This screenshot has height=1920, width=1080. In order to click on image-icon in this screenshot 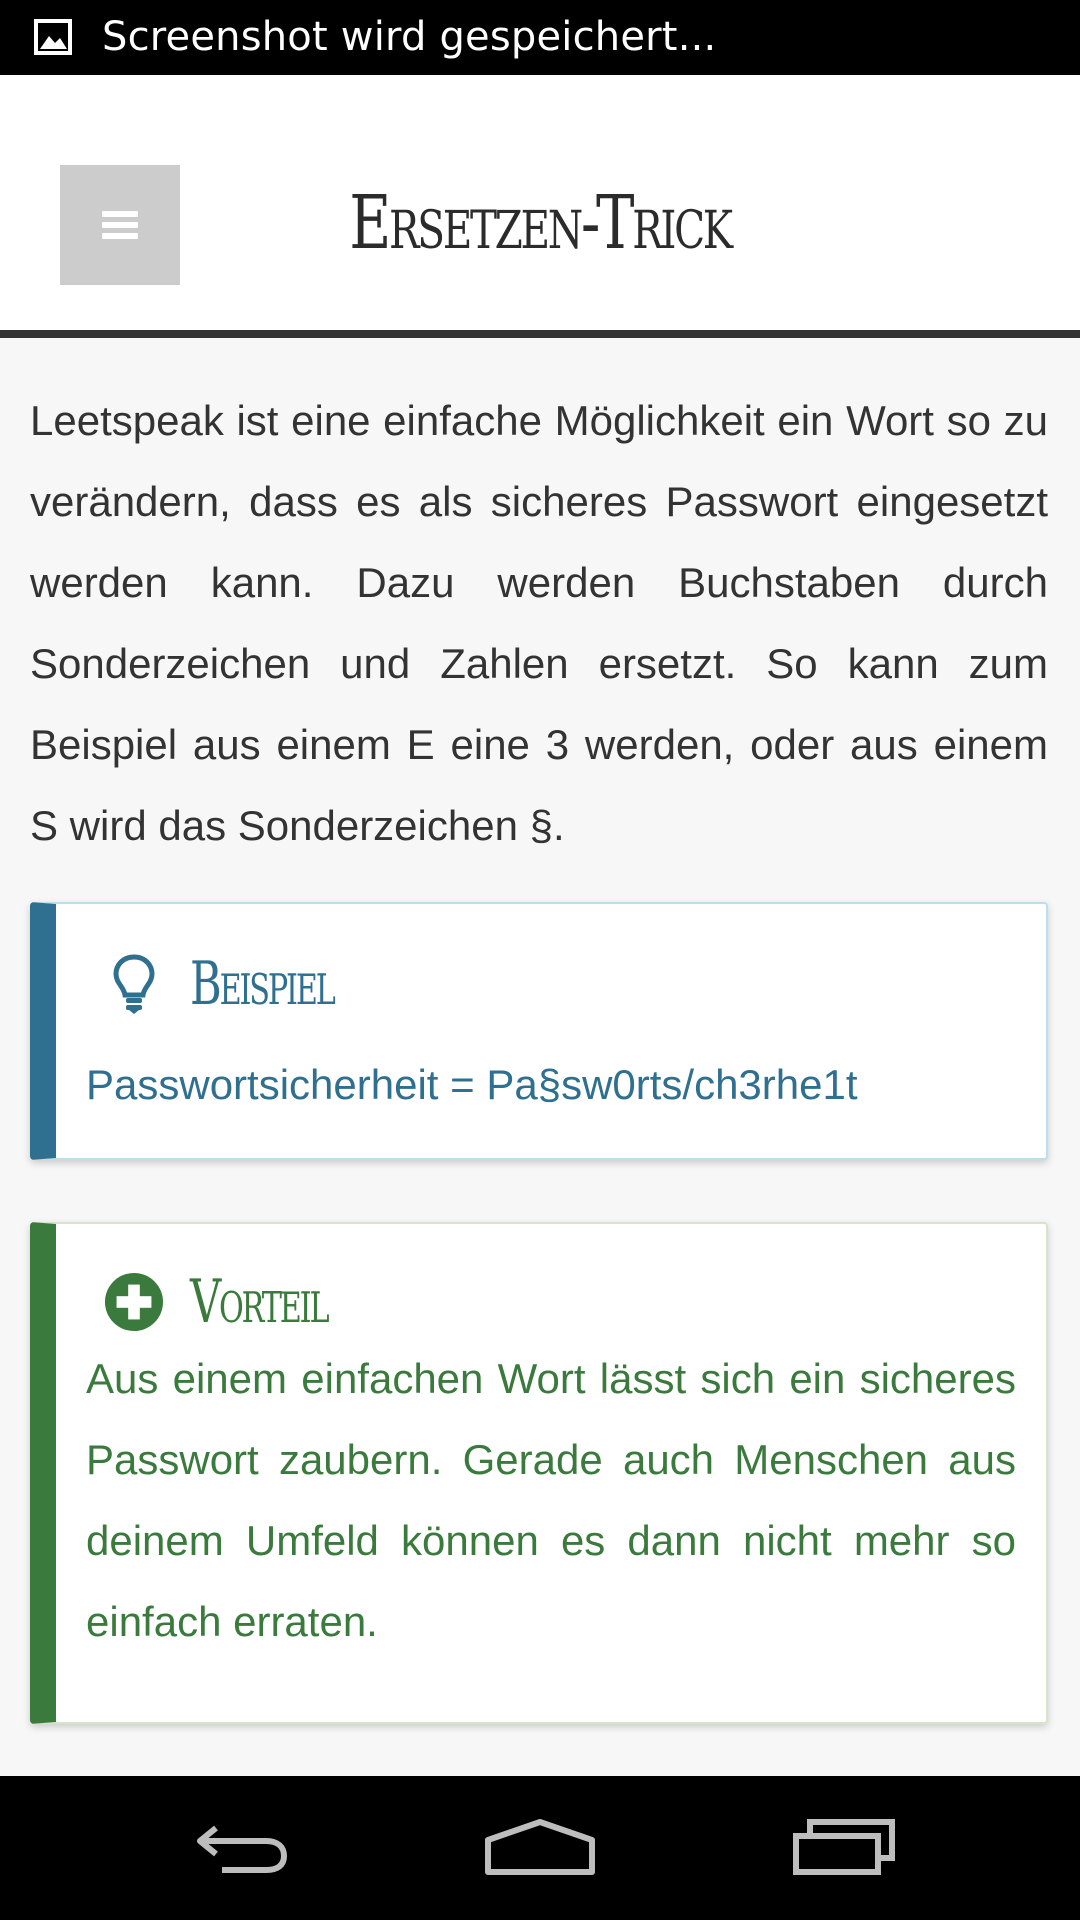, I will do `click(53, 37)`.